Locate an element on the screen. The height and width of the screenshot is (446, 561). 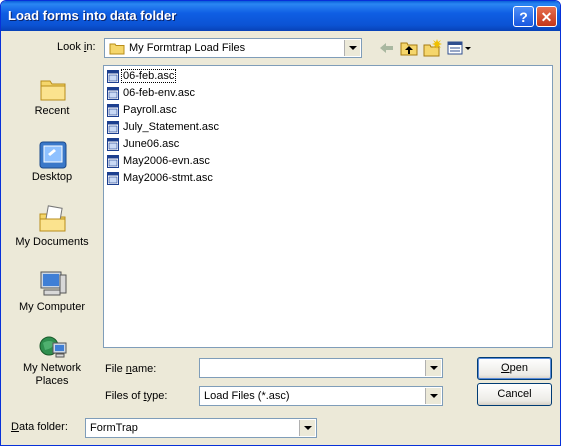
close-button: ✕ is located at coordinates (546, 16).